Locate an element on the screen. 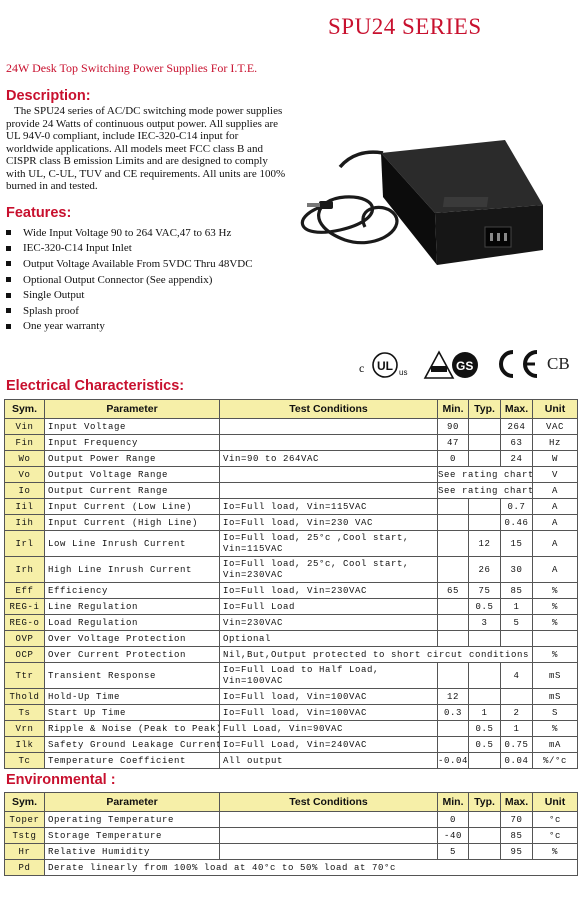 The height and width of the screenshot is (906, 581). parameter-cell: Input Frequency is located at coordinates (132, 442).